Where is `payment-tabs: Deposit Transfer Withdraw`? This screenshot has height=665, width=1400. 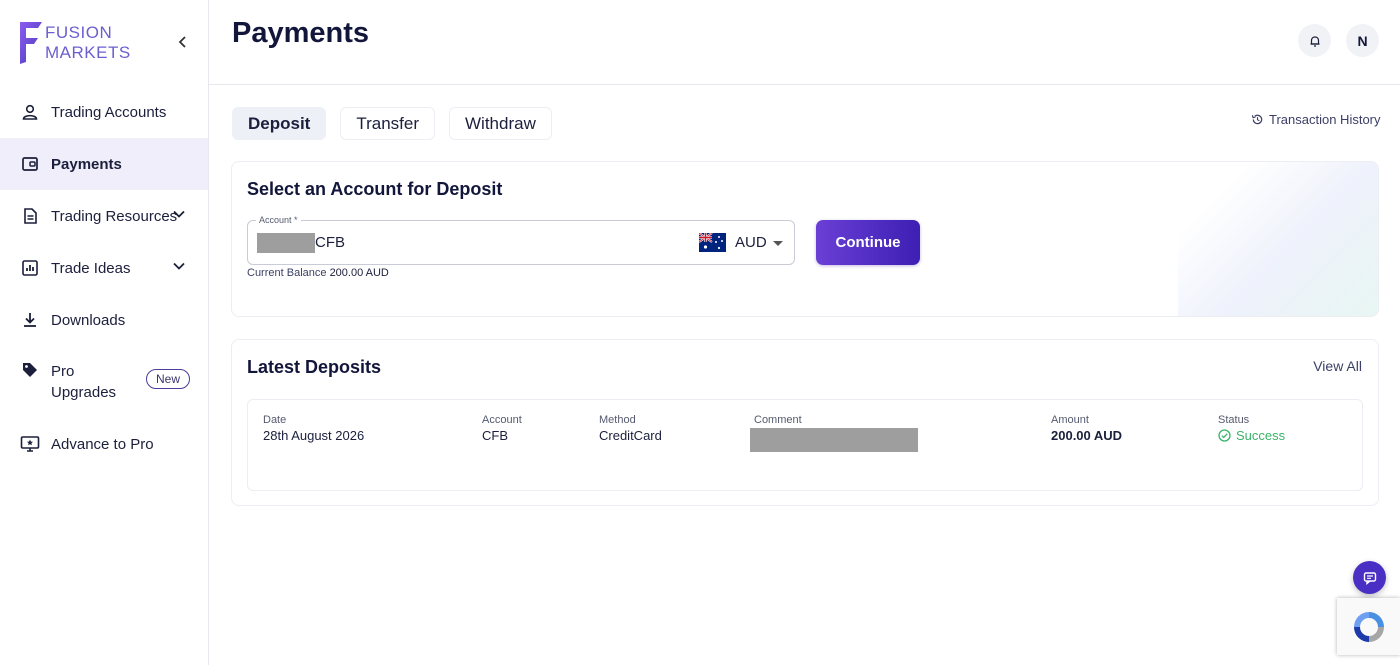
payment-tabs: Deposit Transfer Withdraw is located at coordinates (392, 123).